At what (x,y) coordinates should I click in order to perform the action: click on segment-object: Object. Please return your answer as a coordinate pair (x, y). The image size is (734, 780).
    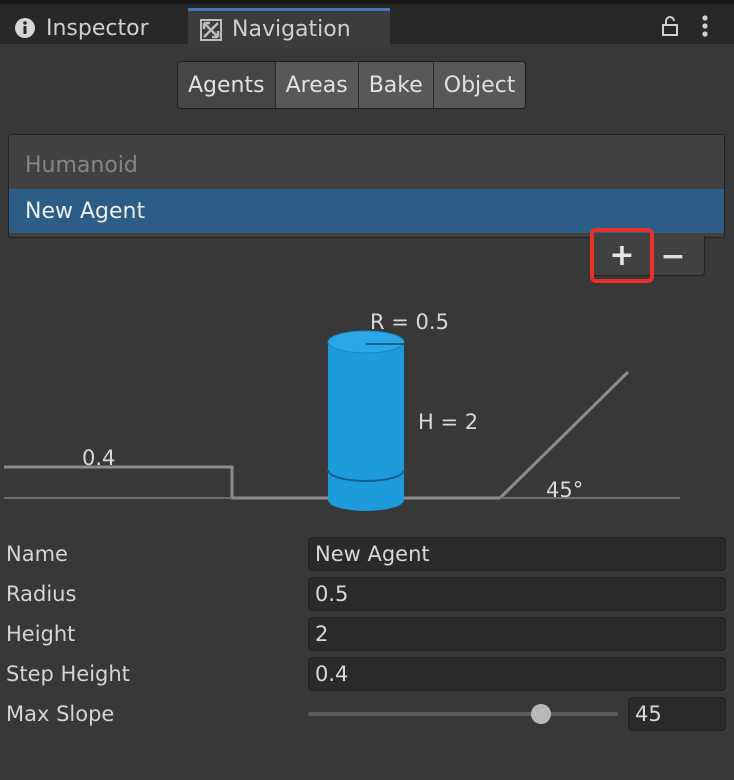
    Looking at the image, I should click on (479, 85).